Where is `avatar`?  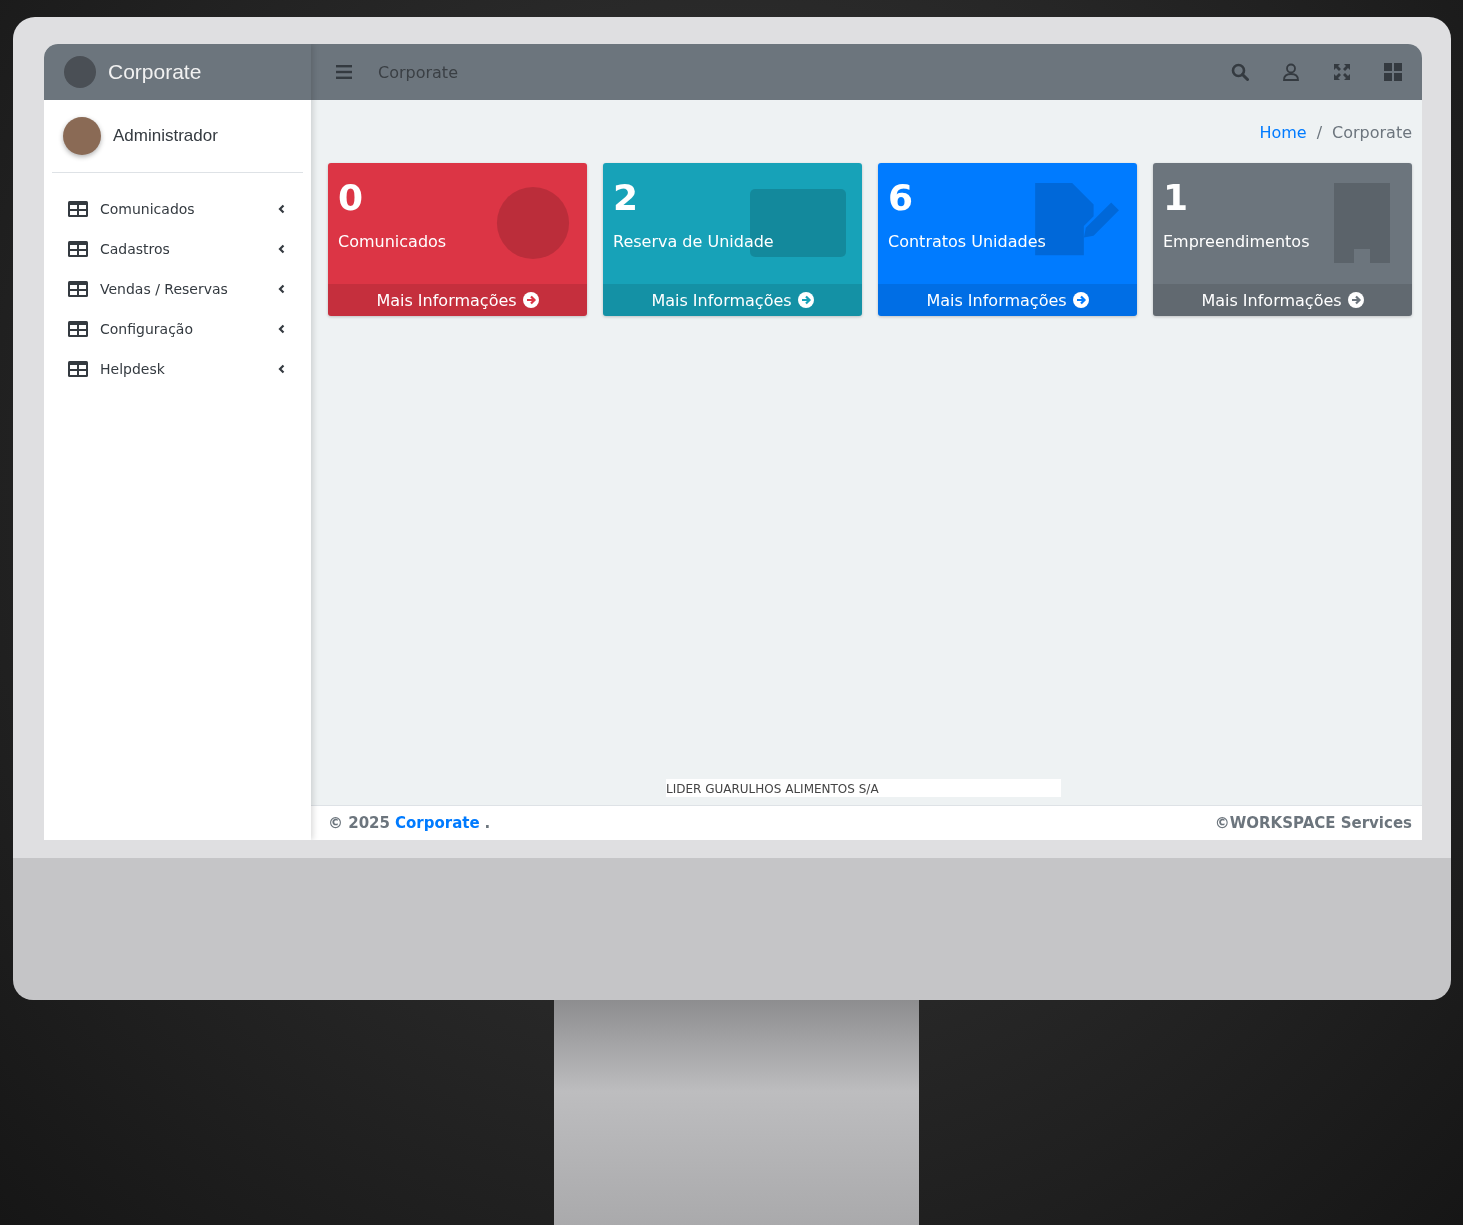 avatar is located at coordinates (82, 136).